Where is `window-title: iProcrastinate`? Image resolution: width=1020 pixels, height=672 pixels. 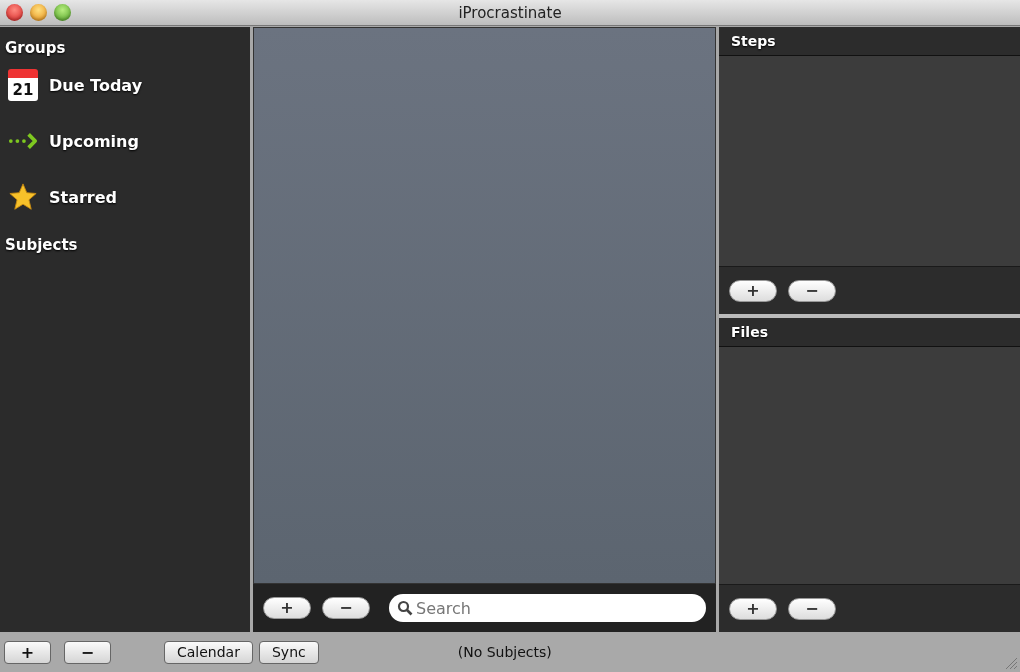 window-title: iProcrastinate is located at coordinates (510, 12).